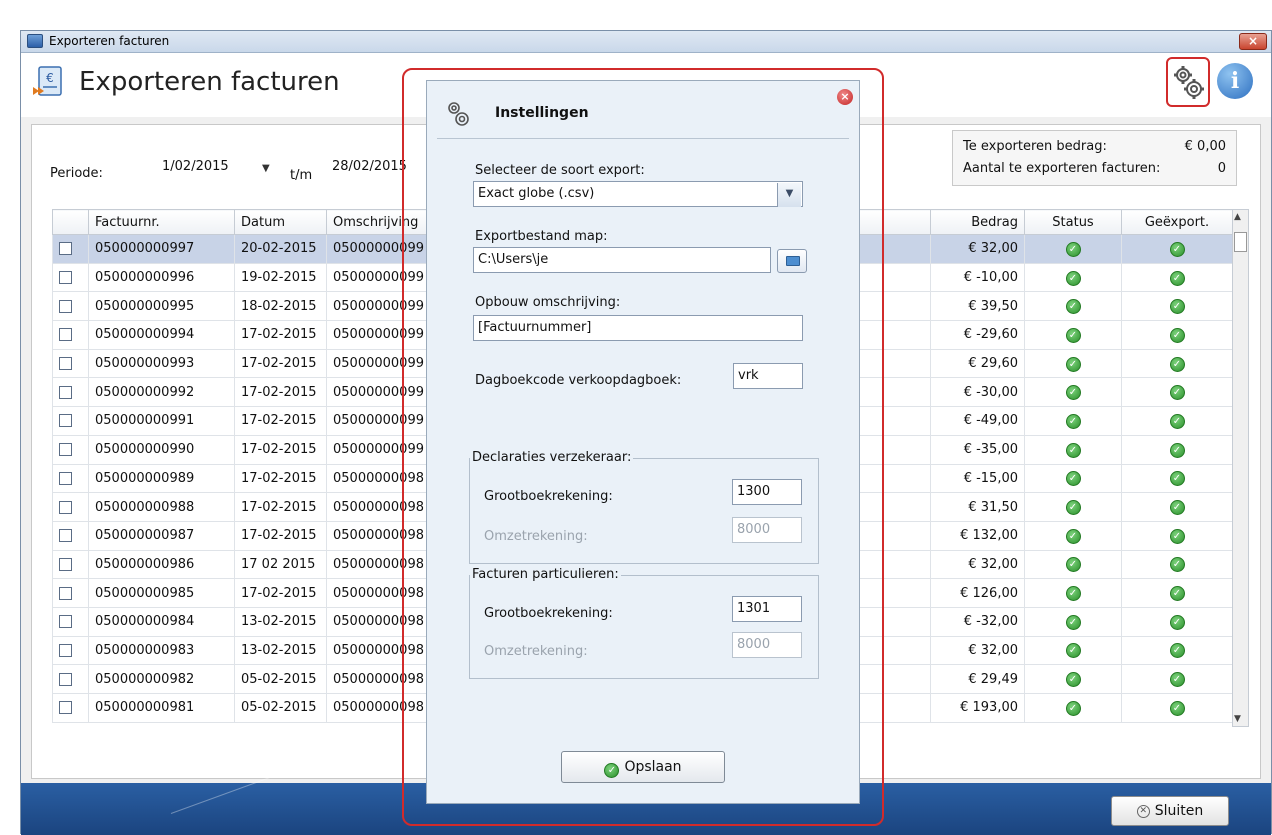  I want to click on dialog-title: Instellingen, so click(542, 113).